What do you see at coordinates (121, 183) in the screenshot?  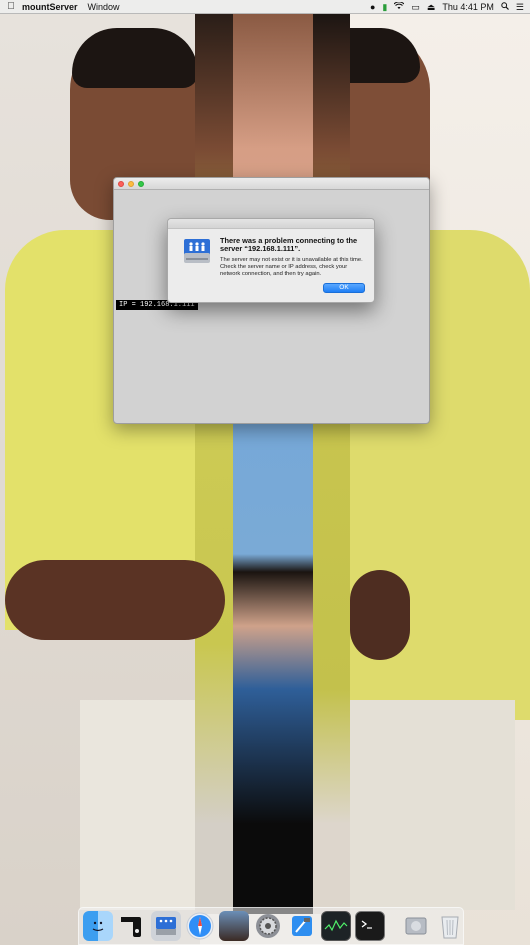 I see `close-button` at bounding box center [121, 183].